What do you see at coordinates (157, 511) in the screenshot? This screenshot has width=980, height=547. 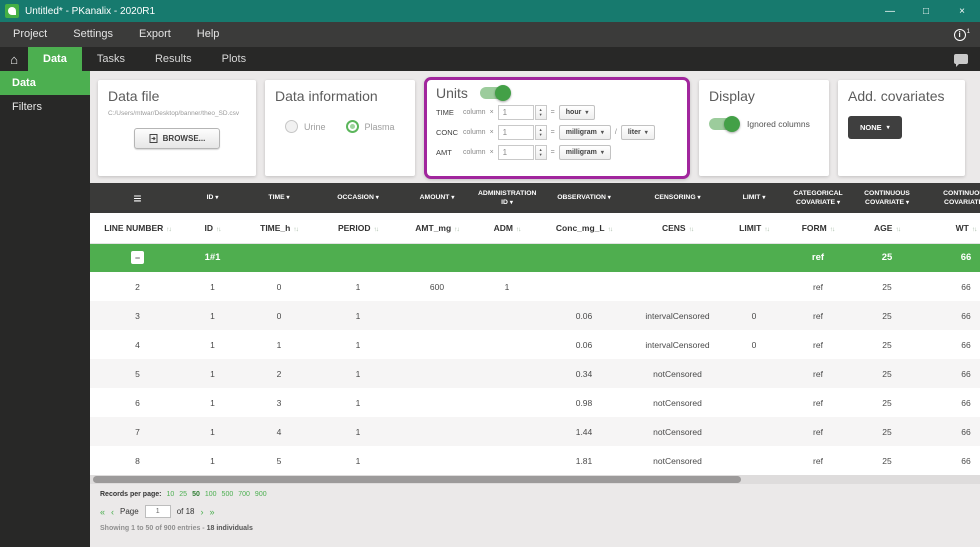 I see `page-number-input` at bounding box center [157, 511].